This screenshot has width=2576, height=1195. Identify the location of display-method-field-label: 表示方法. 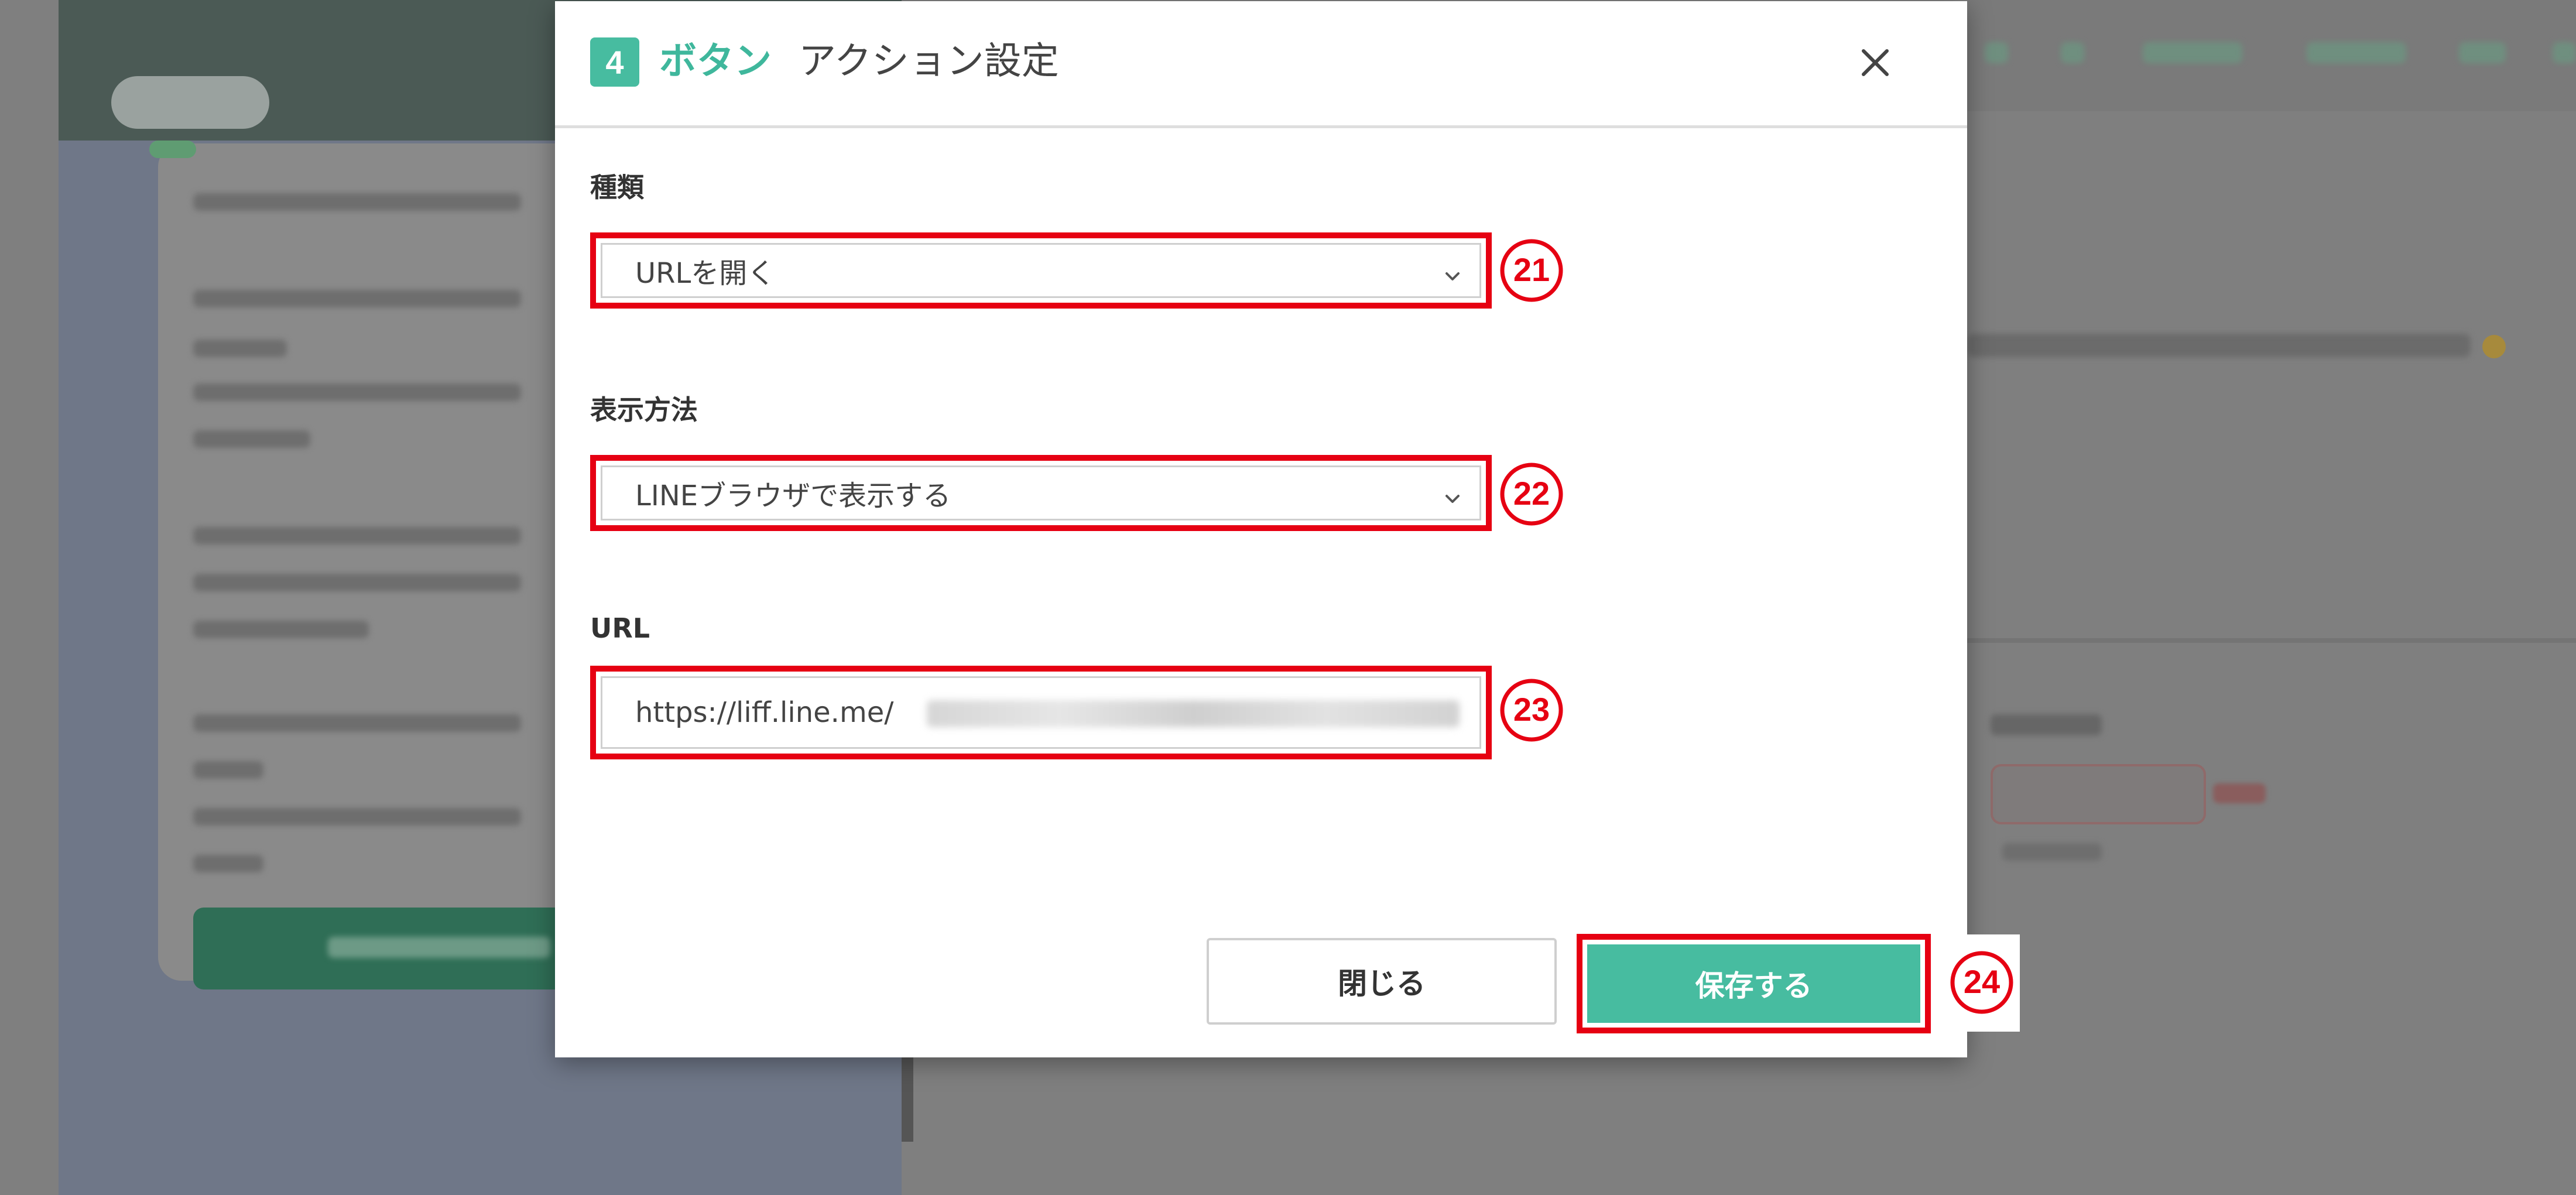
(644, 410).